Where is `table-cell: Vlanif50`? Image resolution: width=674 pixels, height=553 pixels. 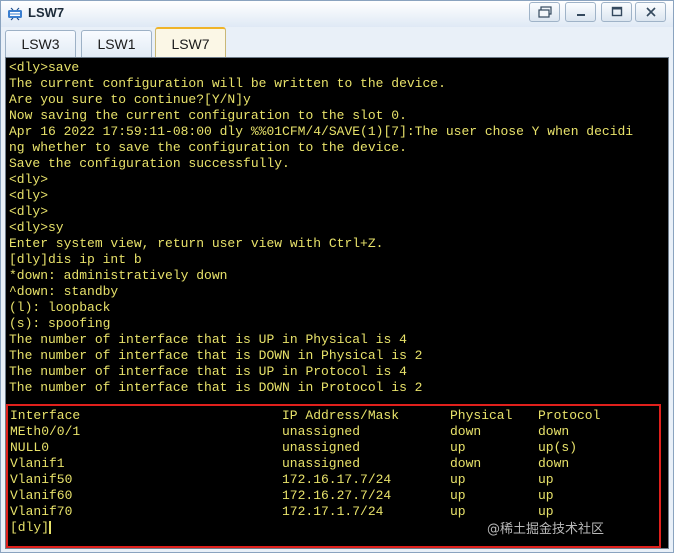 table-cell: Vlanif50 is located at coordinates (41, 479).